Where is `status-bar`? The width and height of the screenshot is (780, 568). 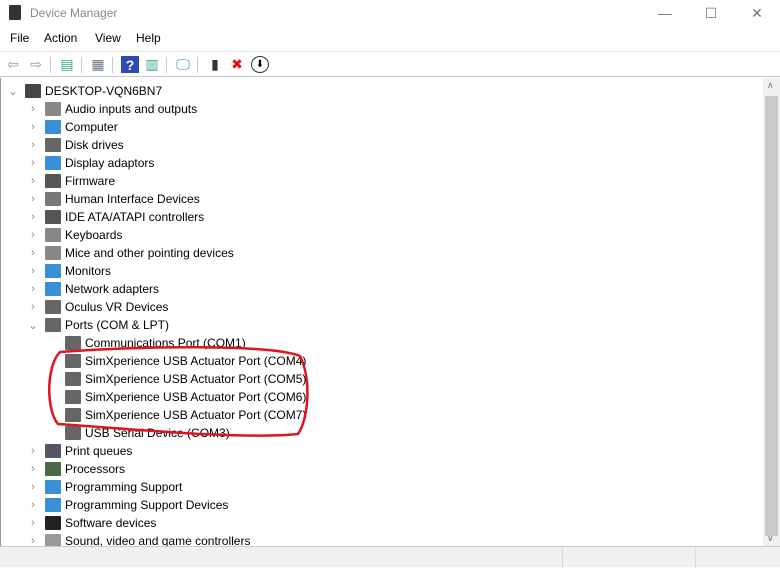 status-bar is located at coordinates (390, 557).